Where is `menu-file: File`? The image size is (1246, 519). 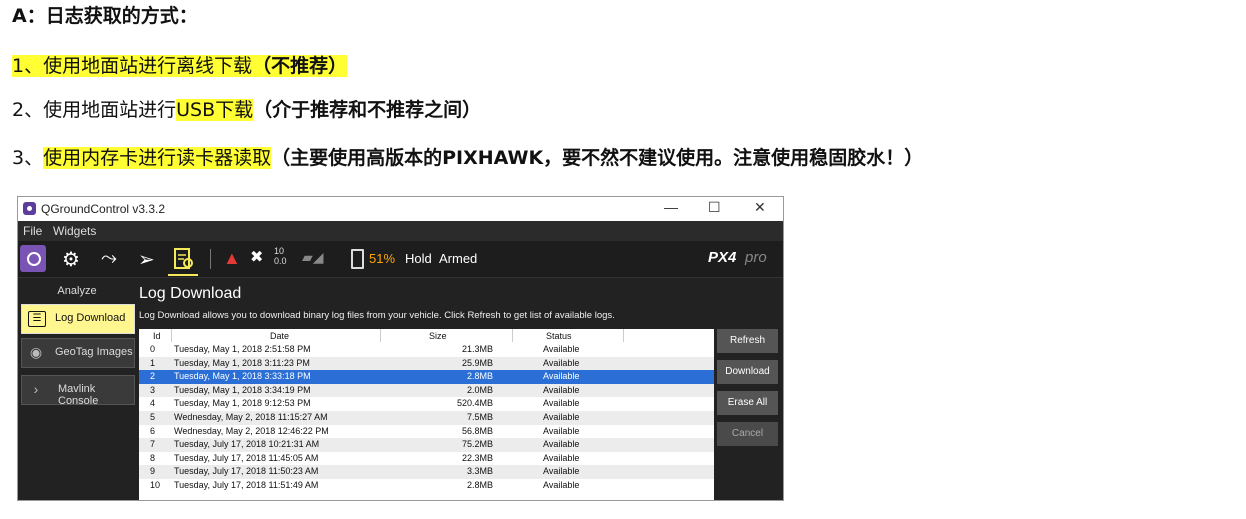
menu-file: File is located at coordinates (32, 231).